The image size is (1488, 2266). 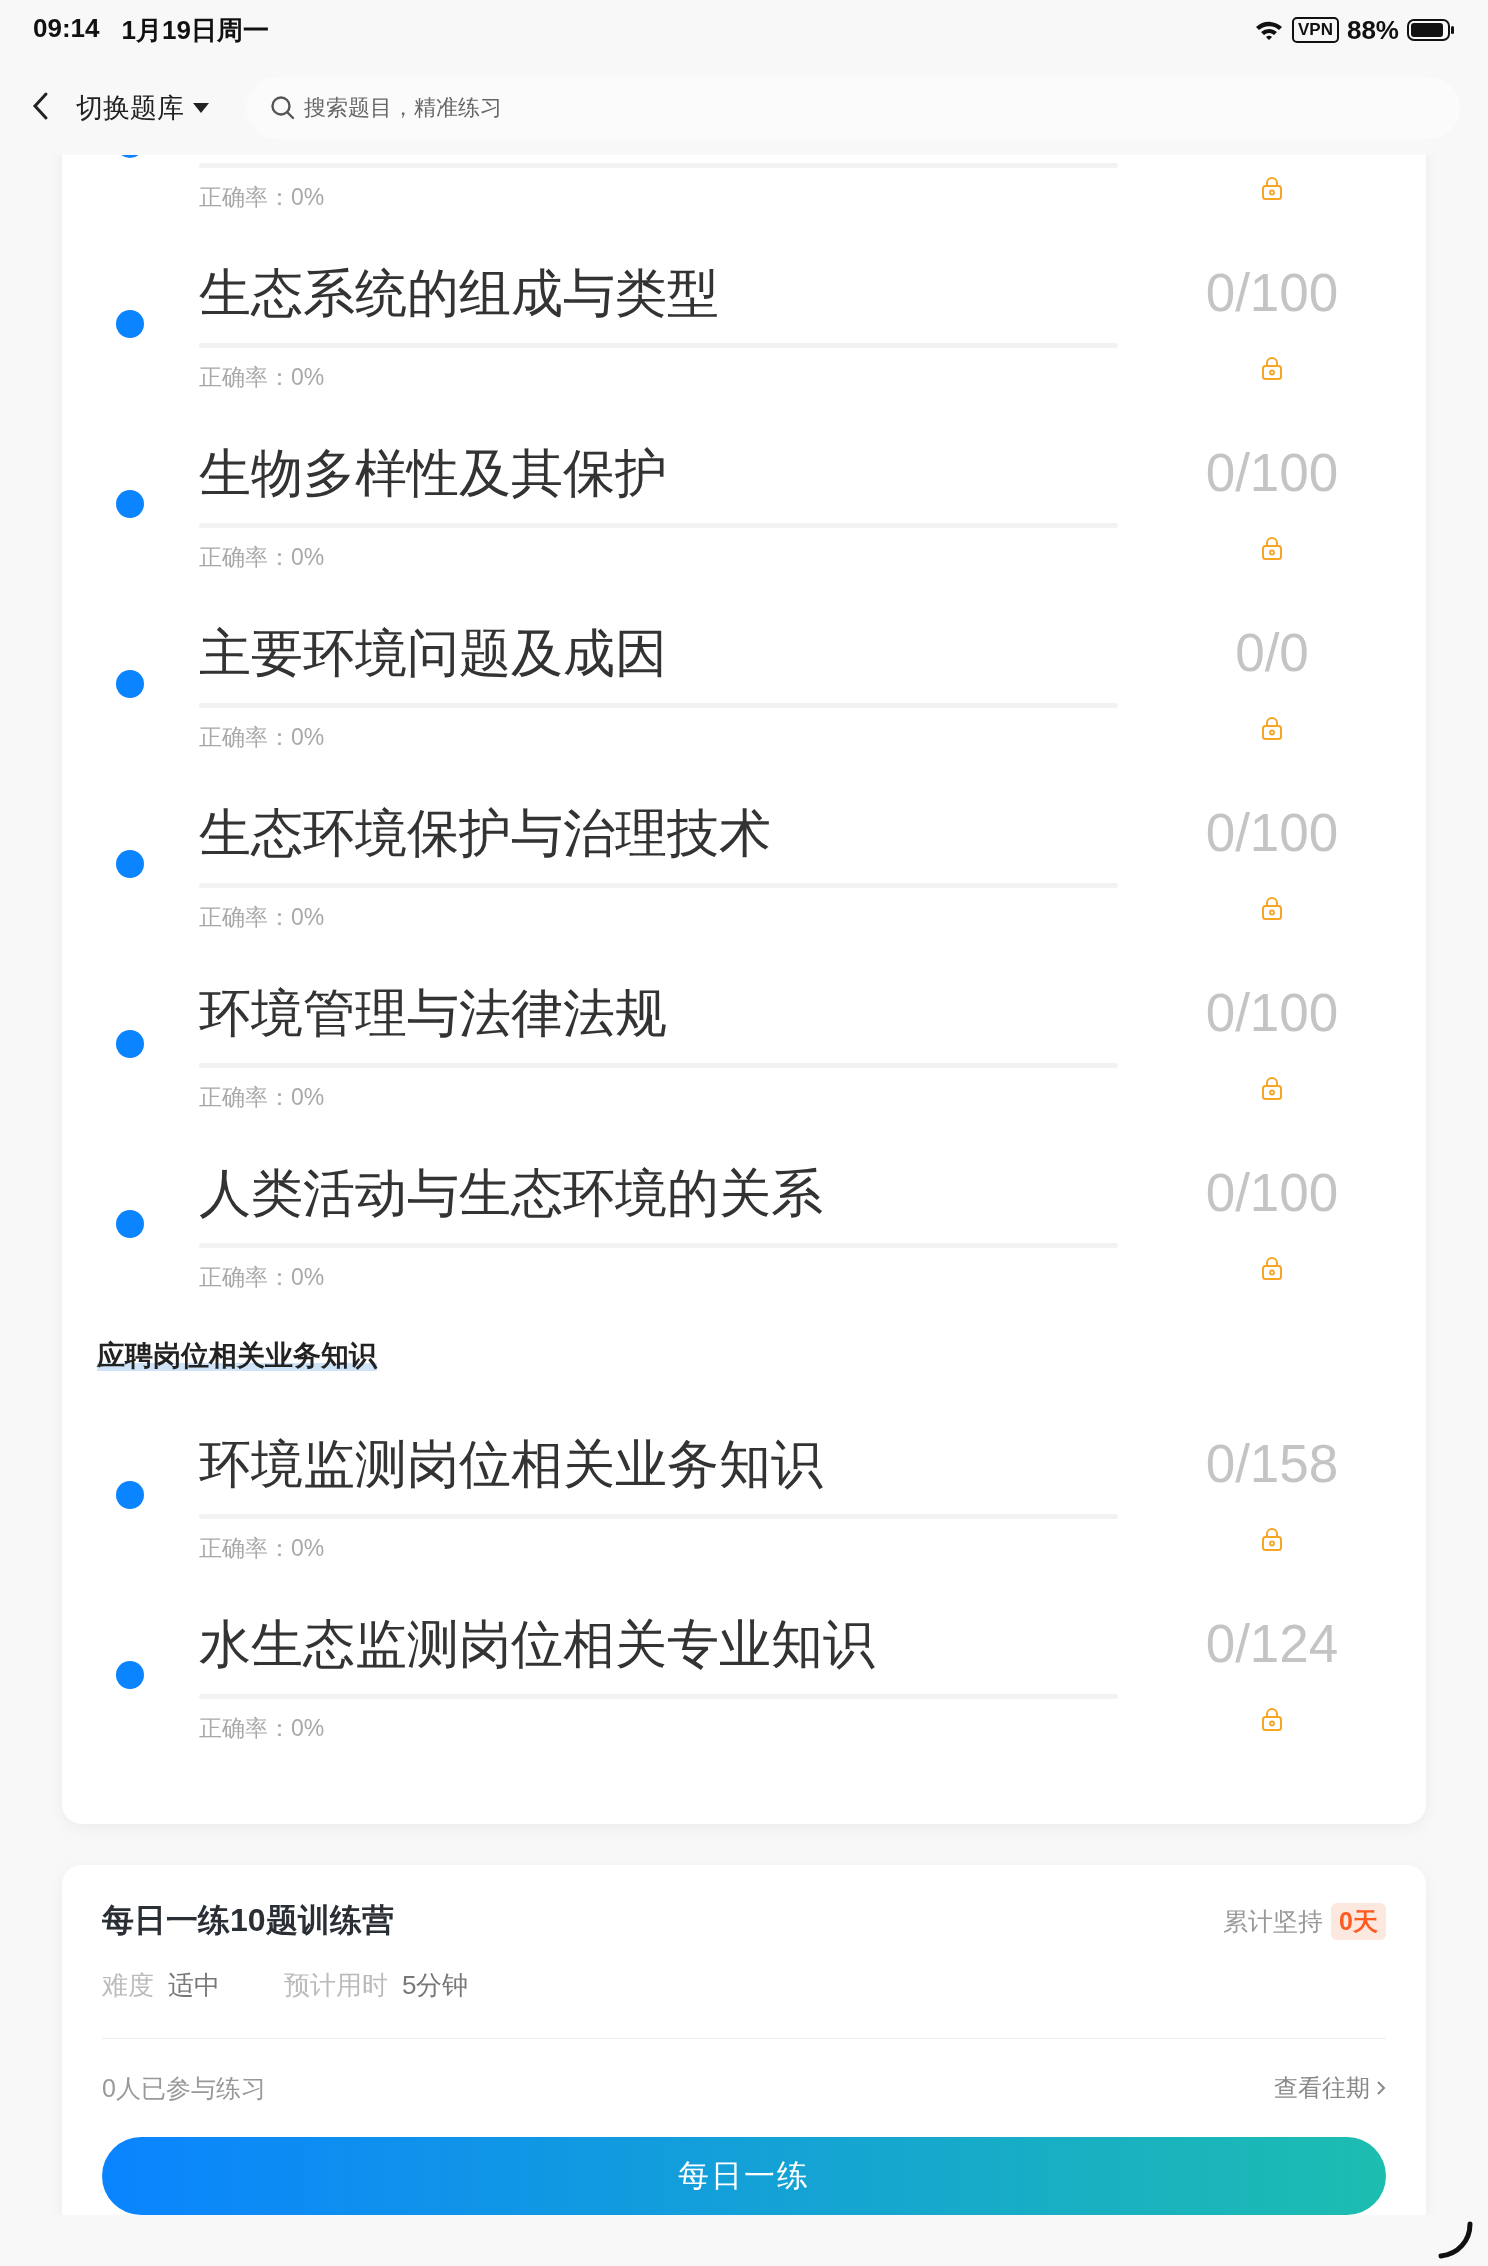 I want to click on battery-icon, so click(x=1431, y=30).